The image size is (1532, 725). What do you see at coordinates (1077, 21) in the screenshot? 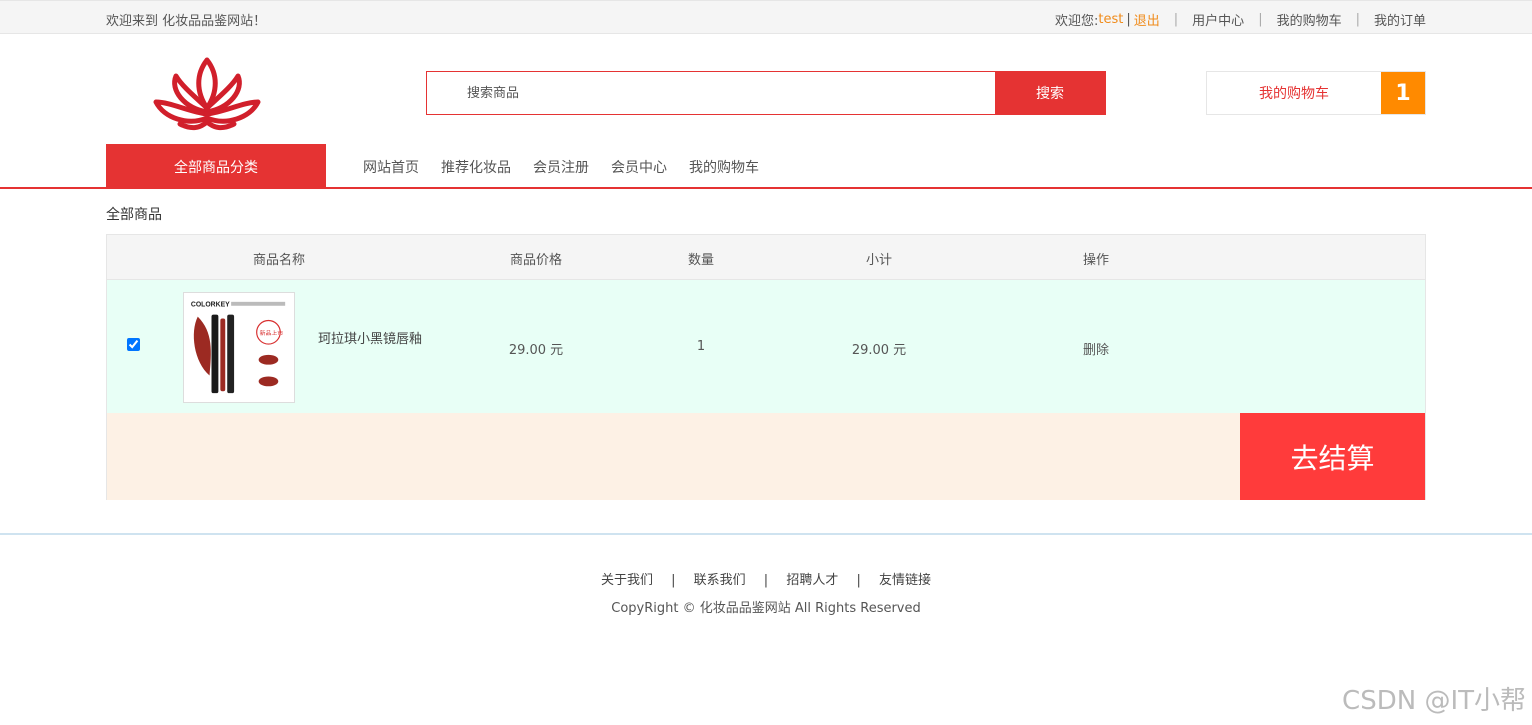
I see `greeting-text: 欢迎您:` at bounding box center [1077, 21].